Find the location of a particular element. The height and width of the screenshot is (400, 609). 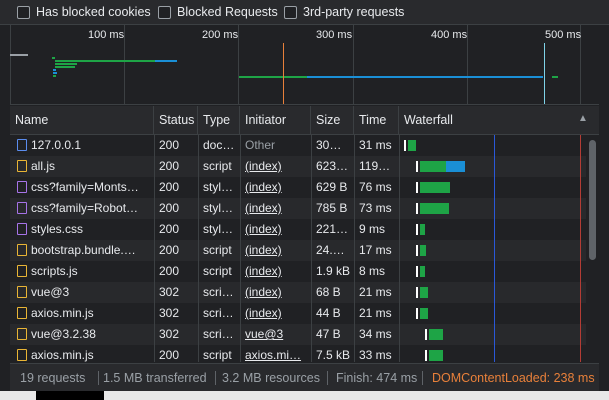

column-header-waterfall: Waterfall is located at coordinates (499, 120).